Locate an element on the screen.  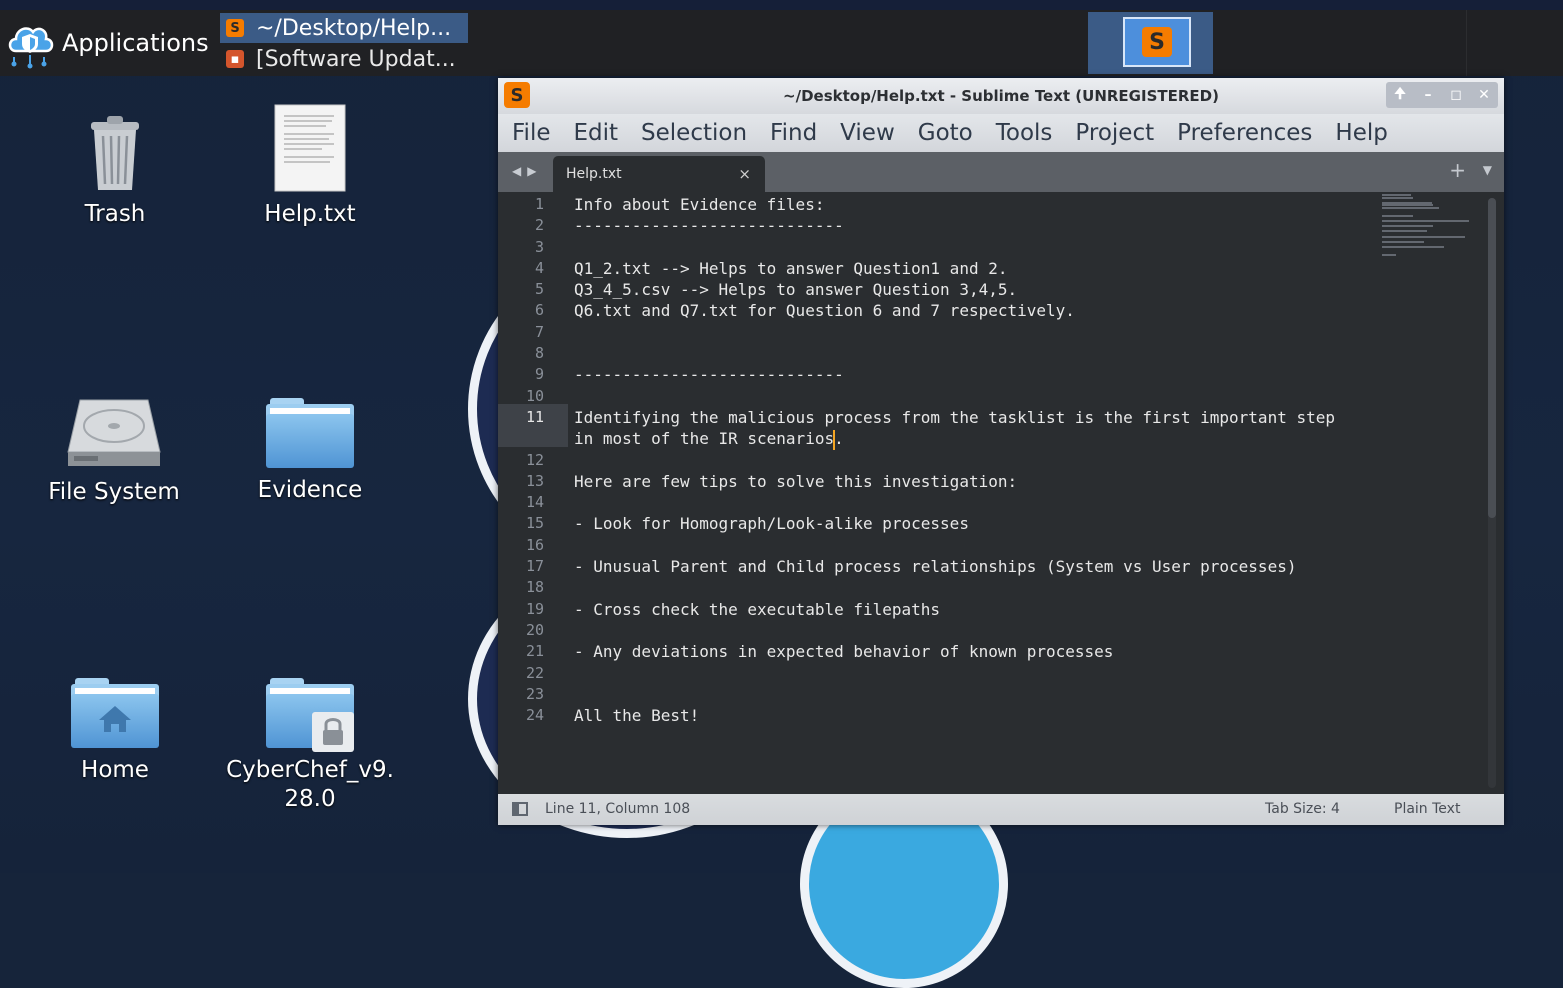
desktop-icon-evidence: Evidence is located at coordinates (310, 451).